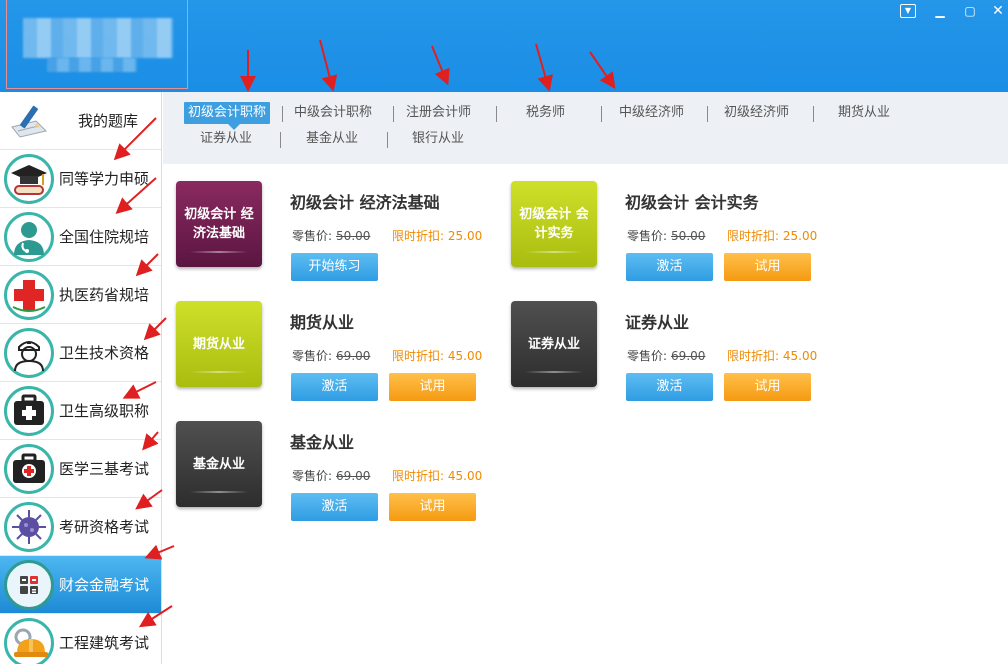 The image size is (1008, 664). I want to click on product-title: 基金从业, so click(322, 442).